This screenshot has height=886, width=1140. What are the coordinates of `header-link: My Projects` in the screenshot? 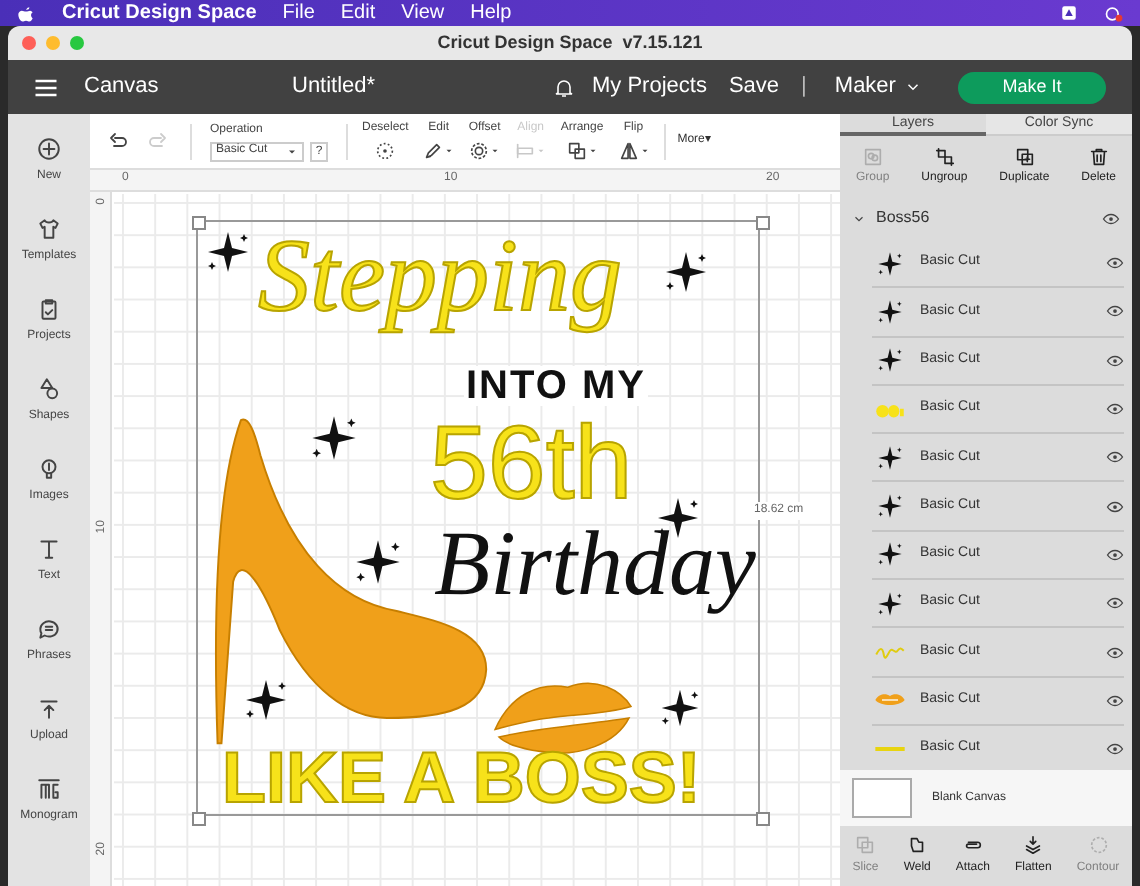 It's located at (649, 87).